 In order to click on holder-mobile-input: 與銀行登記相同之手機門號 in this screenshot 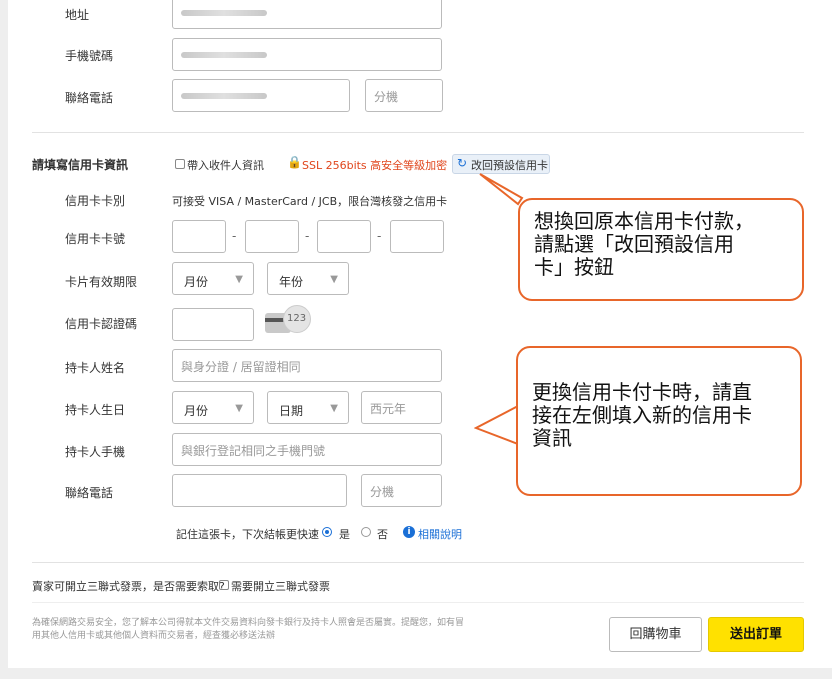, I will do `click(307, 449)`.